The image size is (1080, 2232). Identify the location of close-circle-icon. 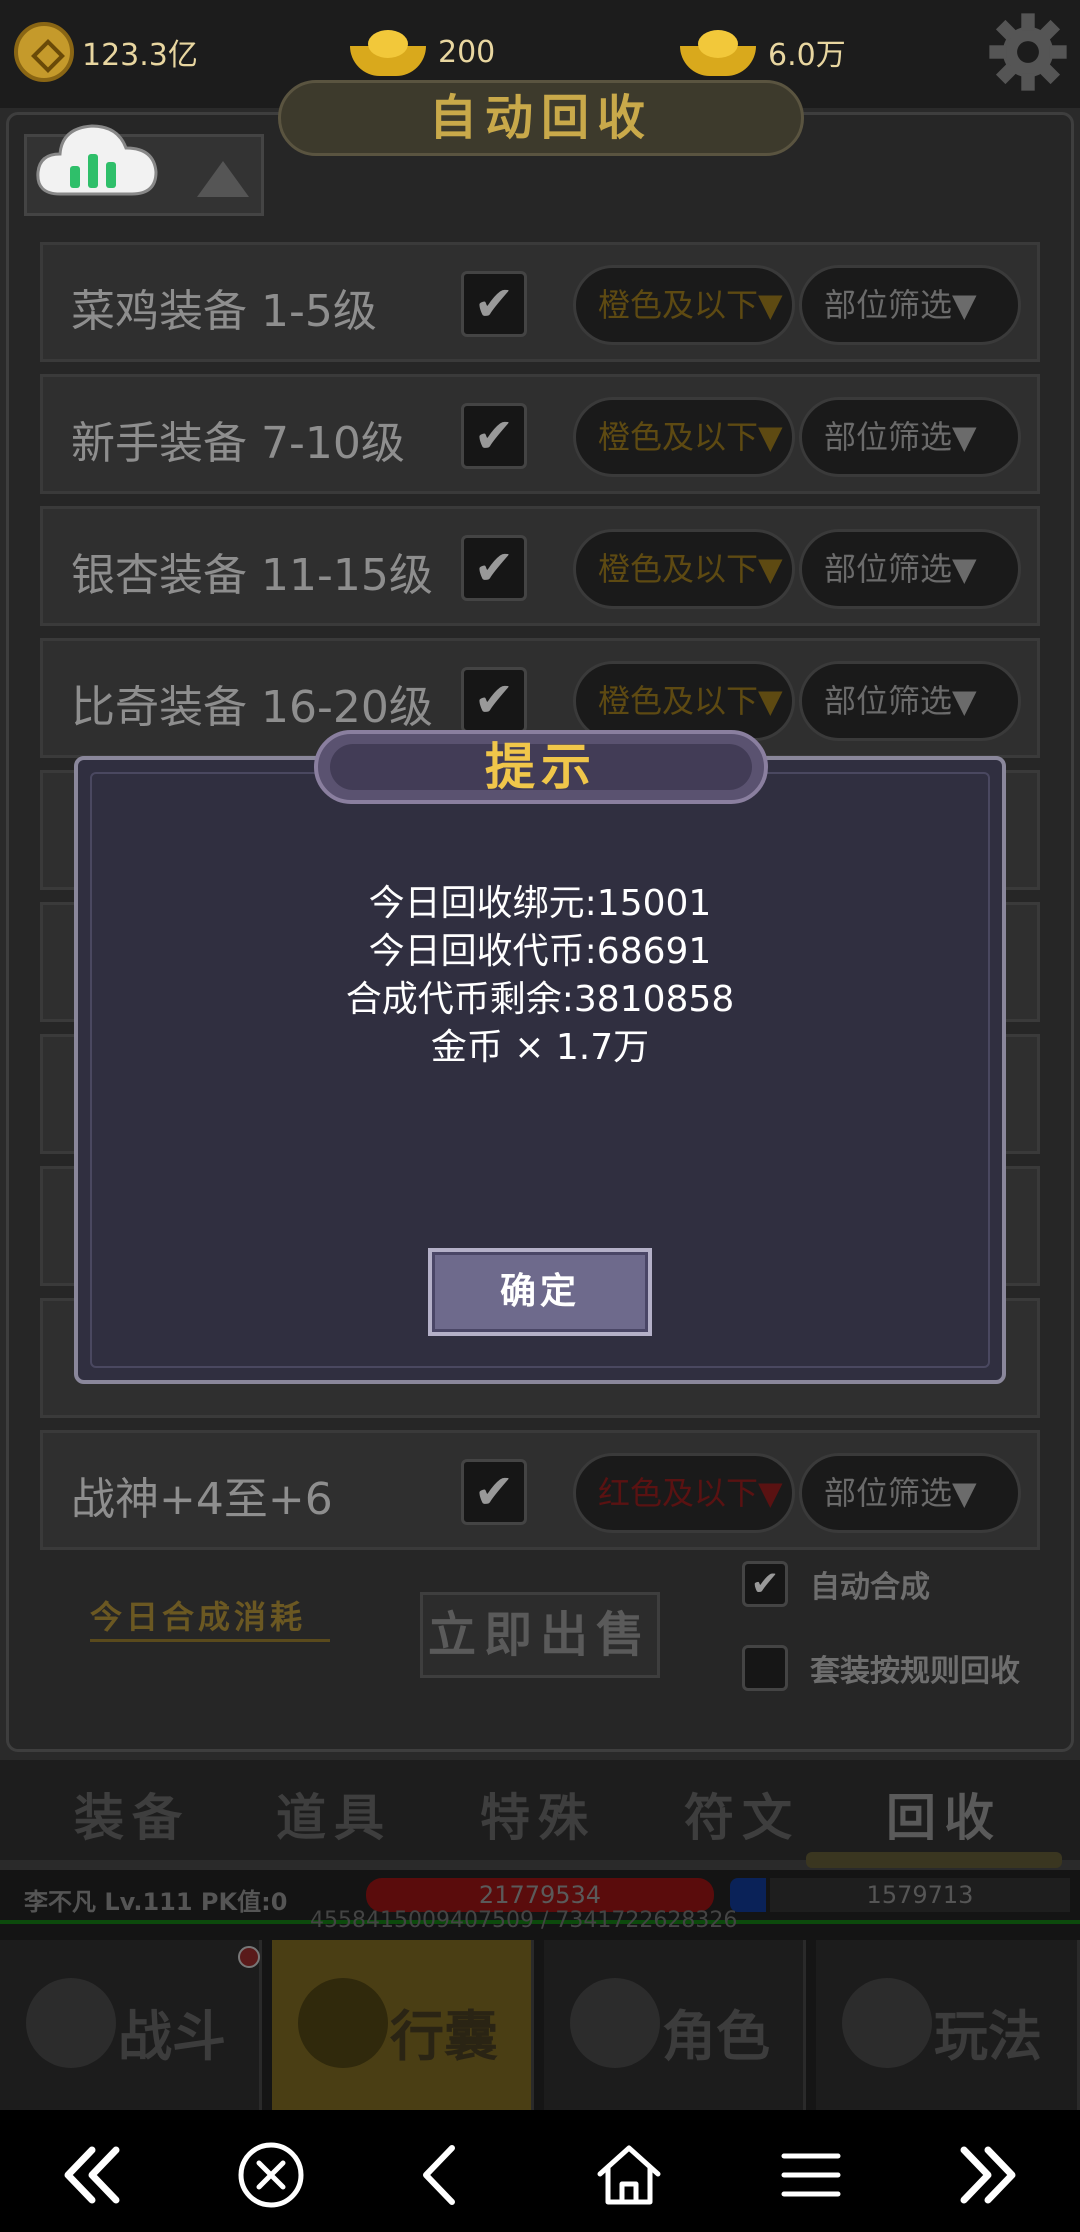
(271, 2175).